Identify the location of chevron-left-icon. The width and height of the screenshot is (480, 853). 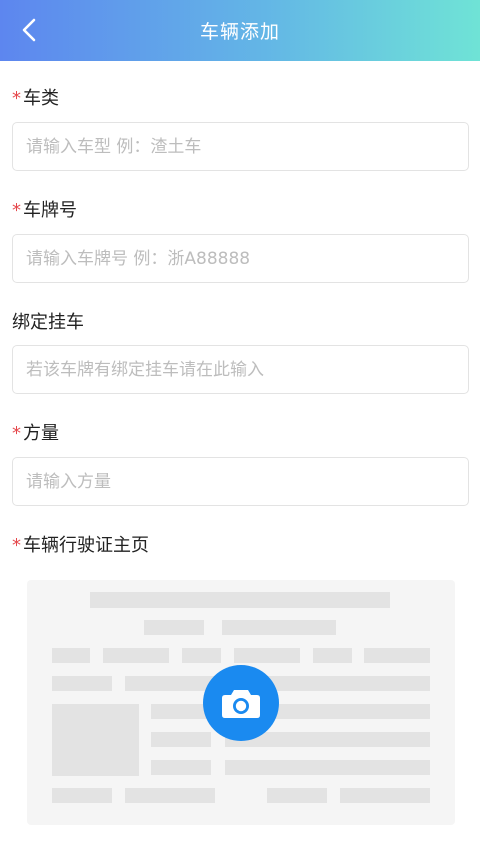
(29, 30).